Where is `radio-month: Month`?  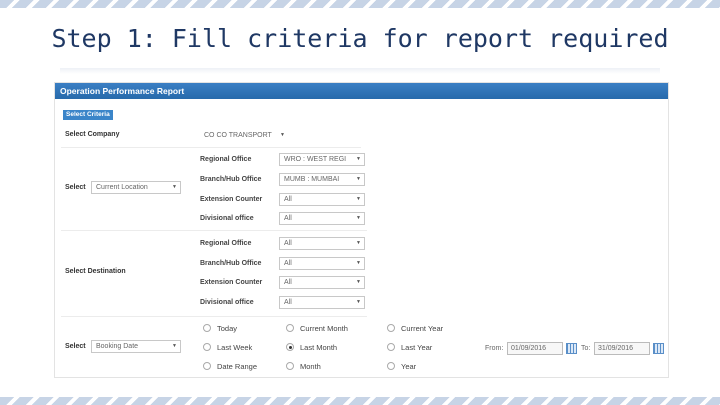 radio-month: Month is located at coordinates (303, 367).